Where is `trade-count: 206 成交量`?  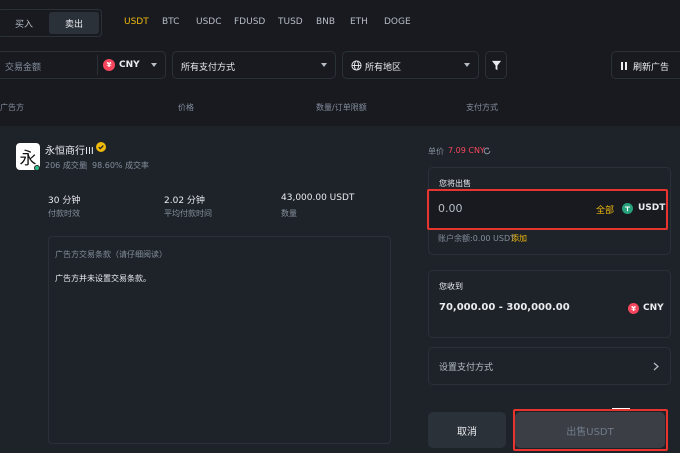
trade-count: 206 成交量 is located at coordinates (66, 165).